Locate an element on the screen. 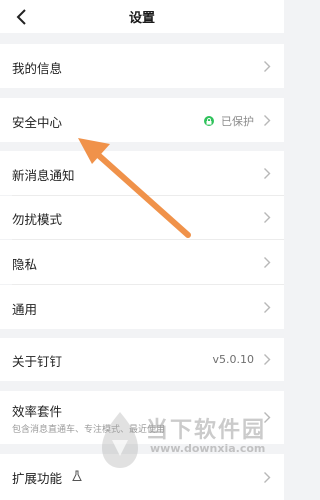 The width and height of the screenshot is (320, 500). watermark-logo is located at coordinates (120, 440).